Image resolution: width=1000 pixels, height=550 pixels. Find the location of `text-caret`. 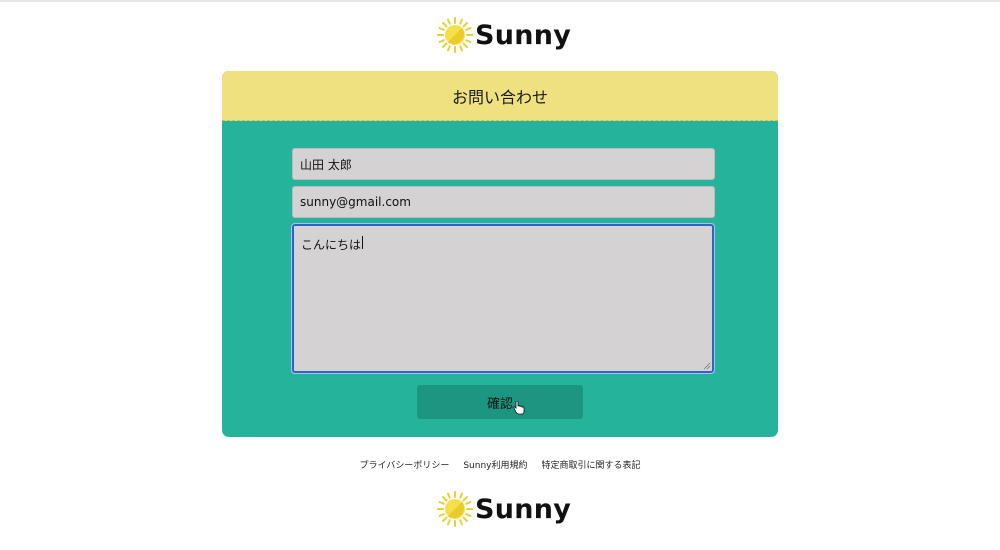

text-caret is located at coordinates (363, 242).